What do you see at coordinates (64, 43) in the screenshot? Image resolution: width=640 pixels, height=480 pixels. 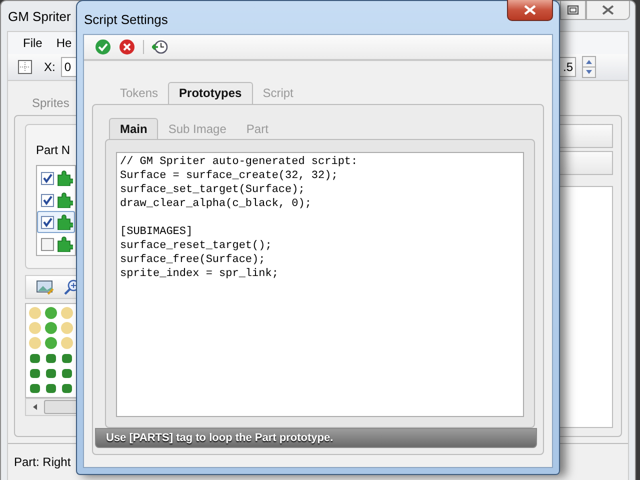 I see `menu-item: He` at bounding box center [64, 43].